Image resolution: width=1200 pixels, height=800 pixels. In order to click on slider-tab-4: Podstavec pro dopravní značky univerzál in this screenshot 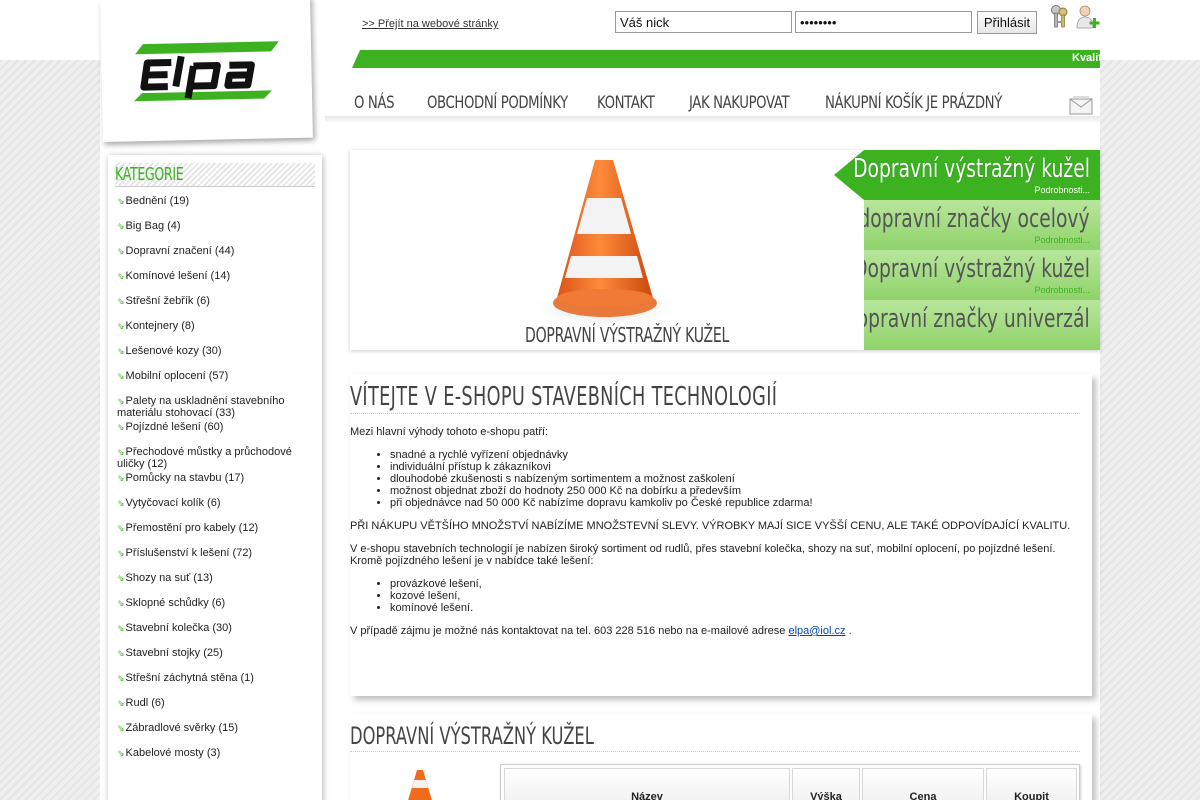, I will do `click(982, 325)`.